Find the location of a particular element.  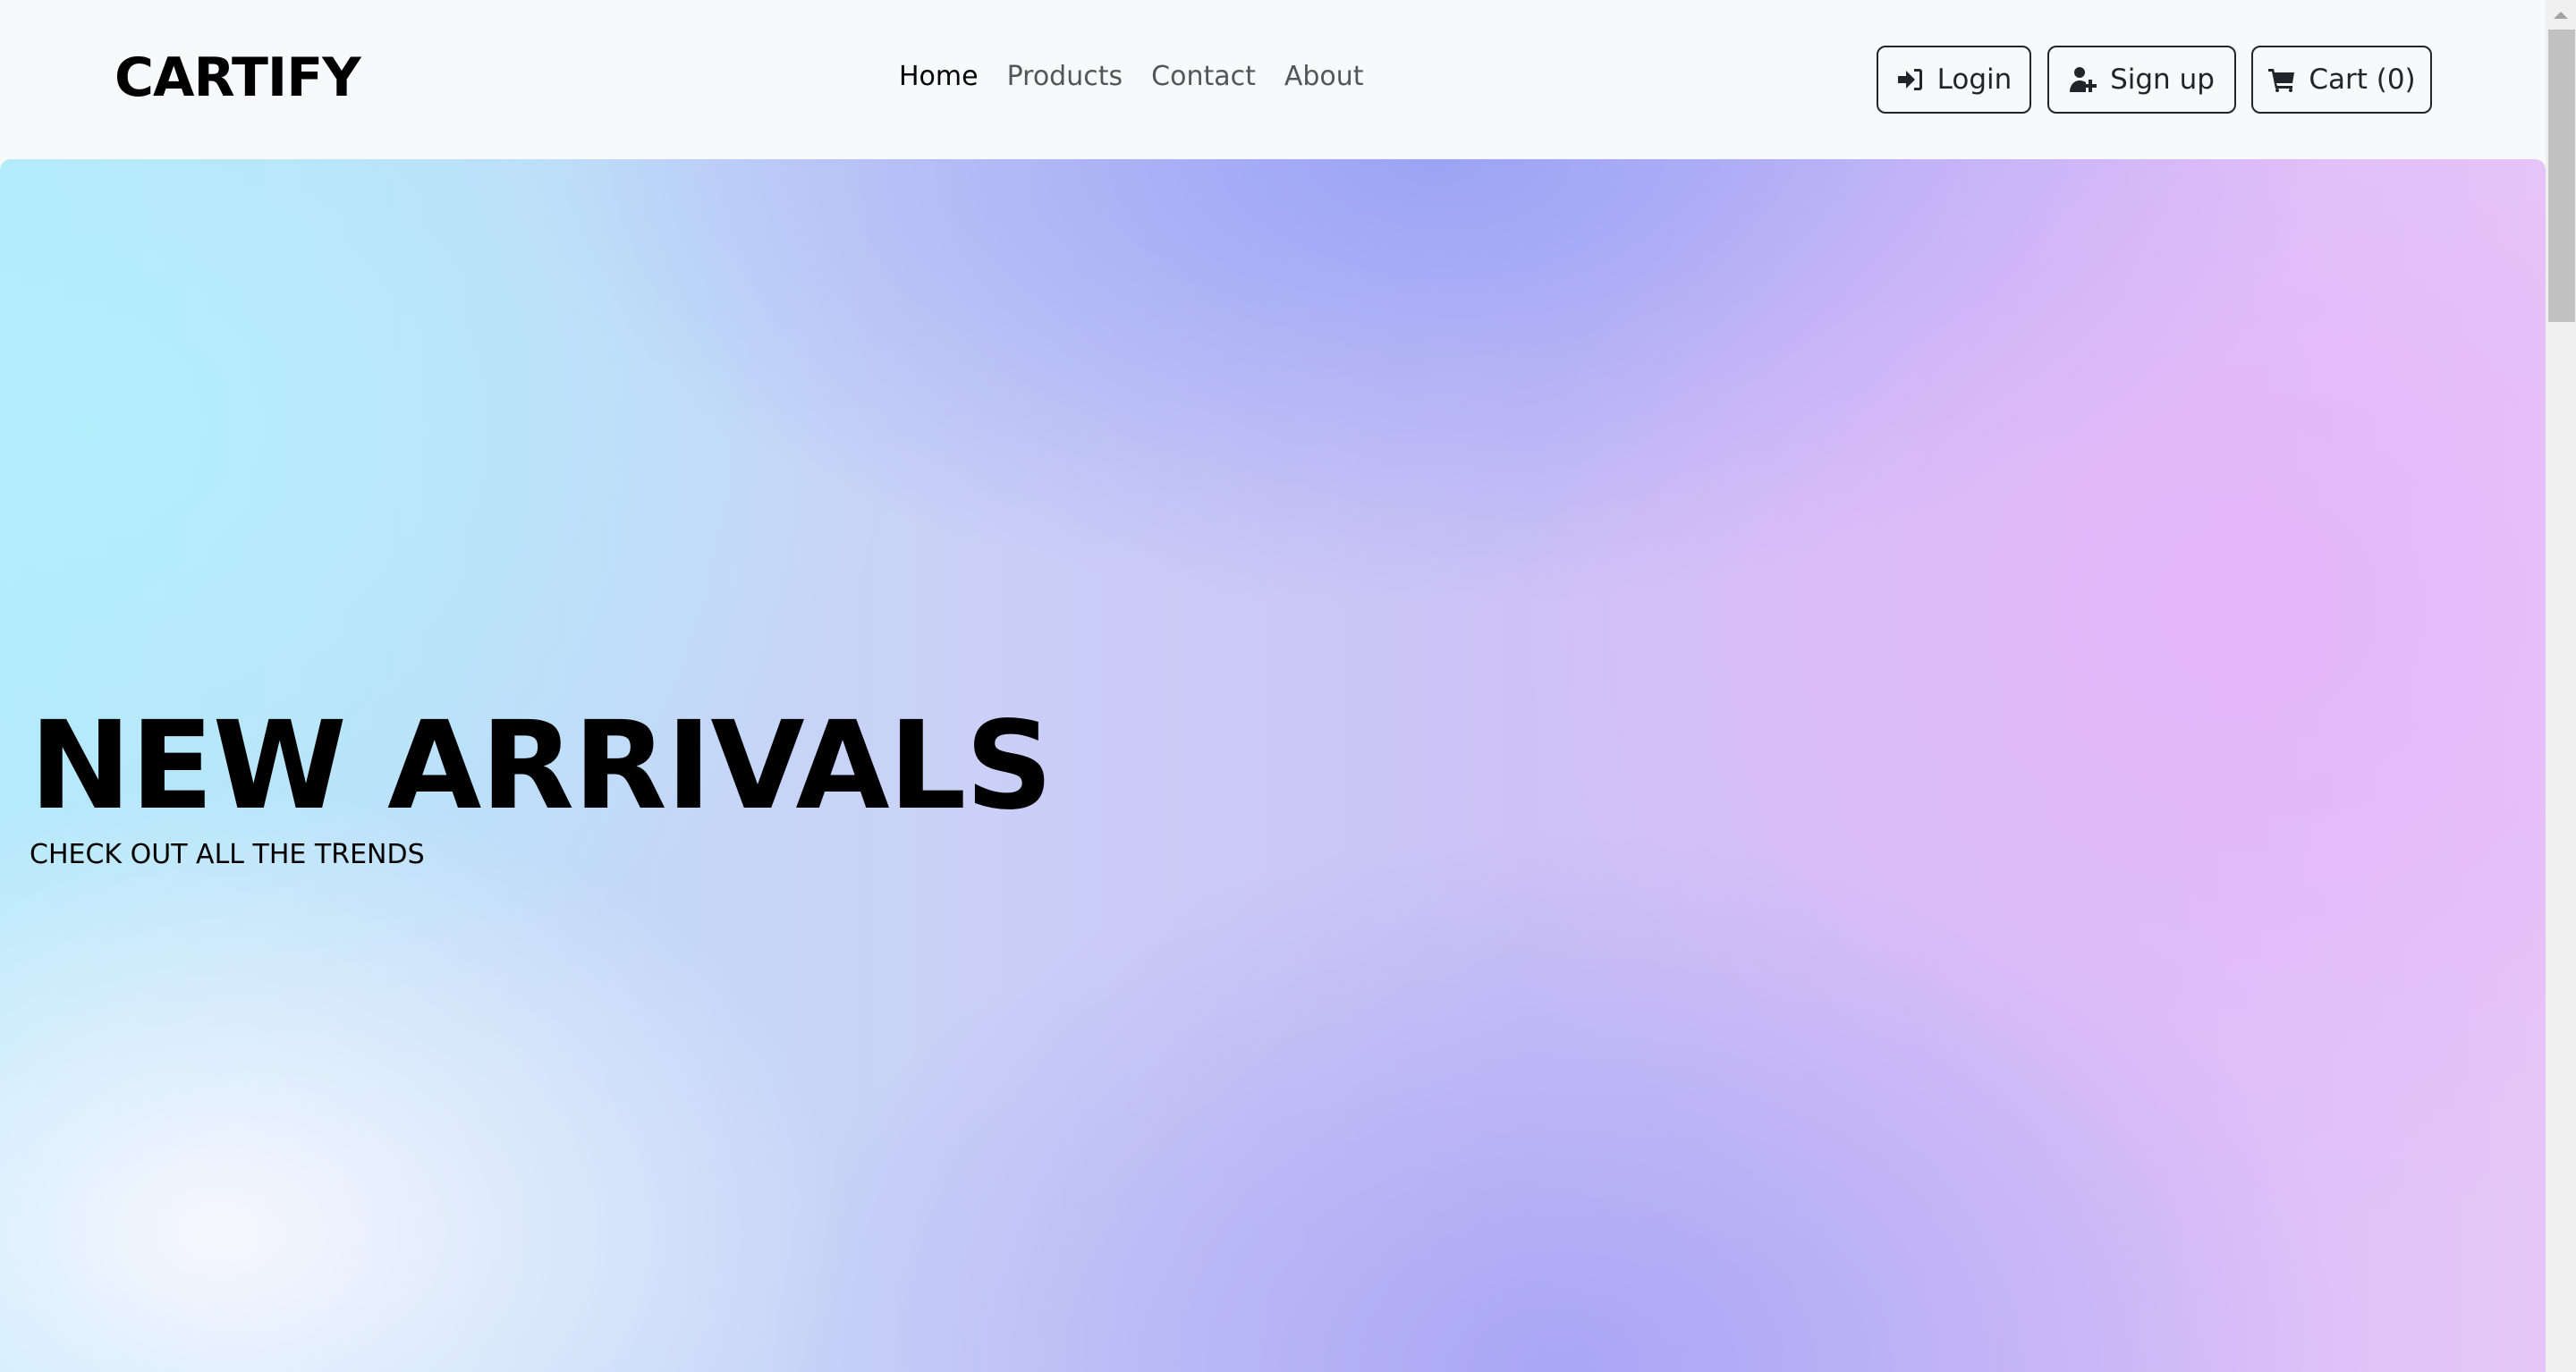

user-plus-icon is located at coordinates (2083, 79).